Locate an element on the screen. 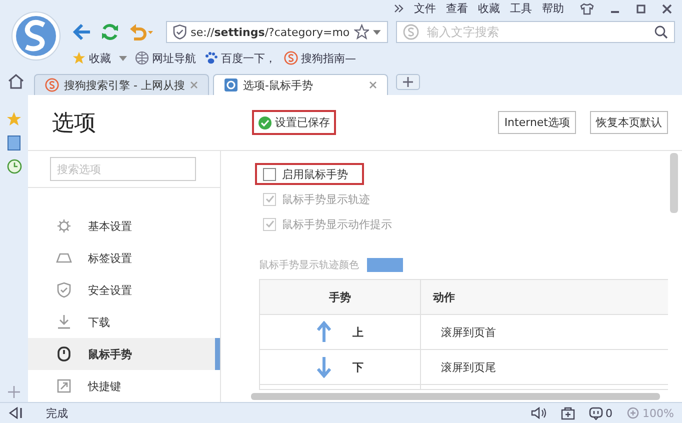 This screenshot has height=423, width=682. menu-item: 收藏 is located at coordinates (489, 8).